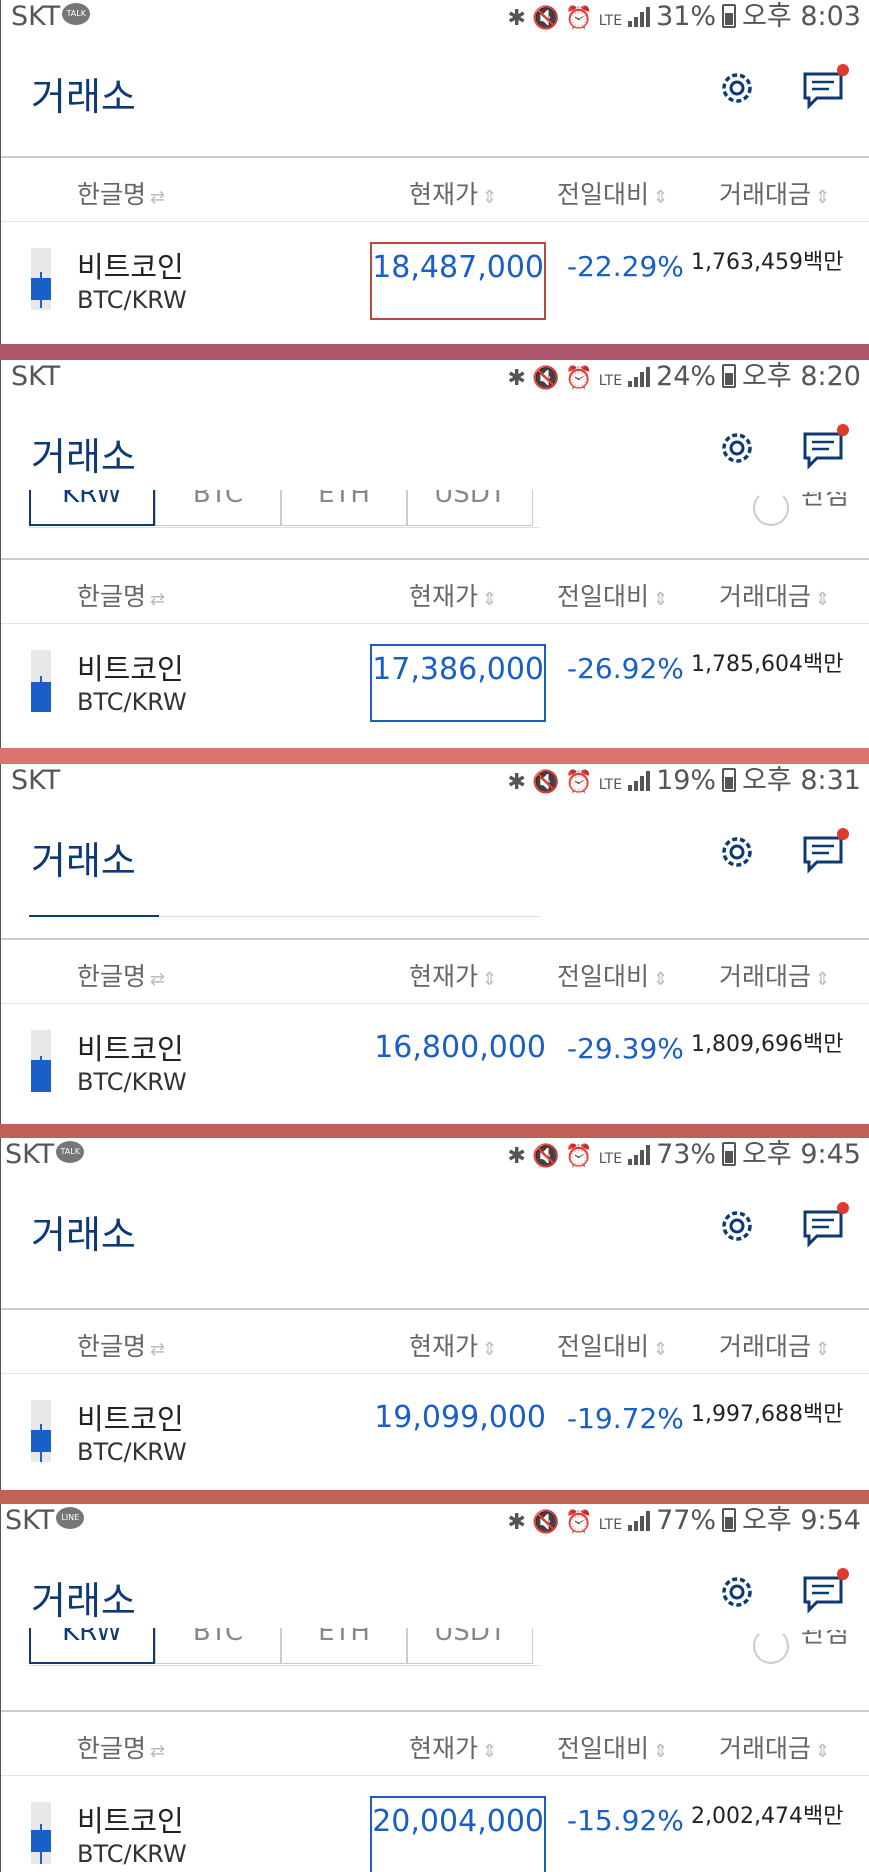  Describe the element at coordinates (801, 1154) in the screenshot. I see `clock: 오후 9:45` at that location.